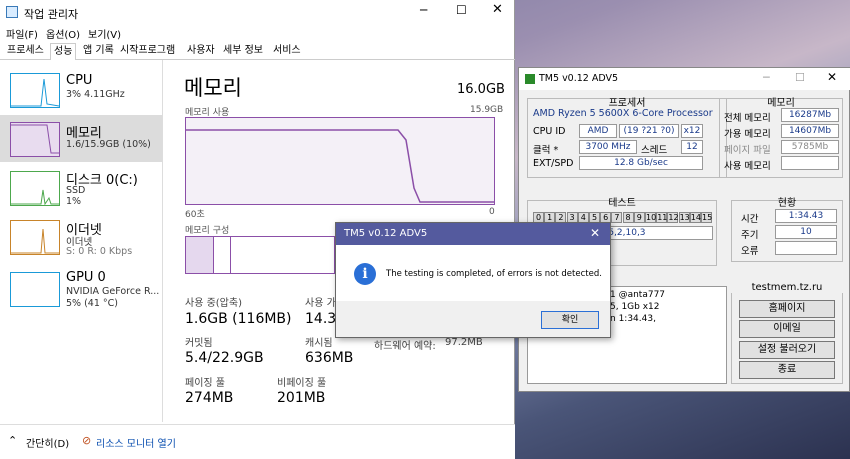 The height and width of the screenshot is (459, 850). What do you see at coordinates (81, 291) in the screenshot?
I see `sidebar-item-gpu: GPU 0 NVIDIA GeForce R... 5% (41 °C)` at bounding box center [81, 291].